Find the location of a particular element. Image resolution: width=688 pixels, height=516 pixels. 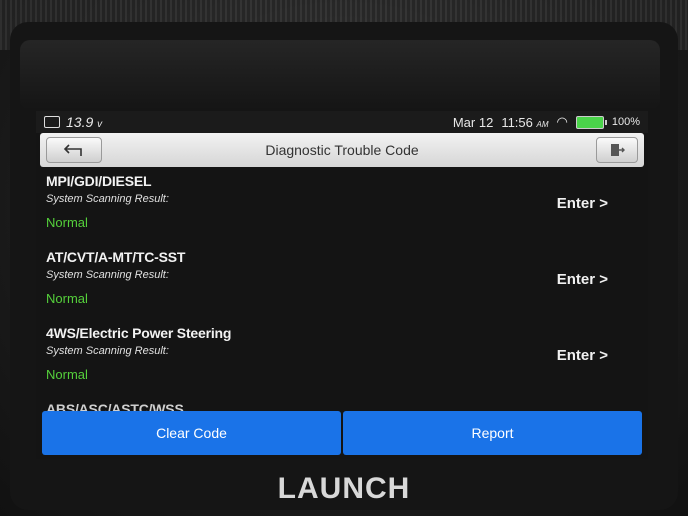

clear-code-button: Clear Code is located at coordinates (191, 433).